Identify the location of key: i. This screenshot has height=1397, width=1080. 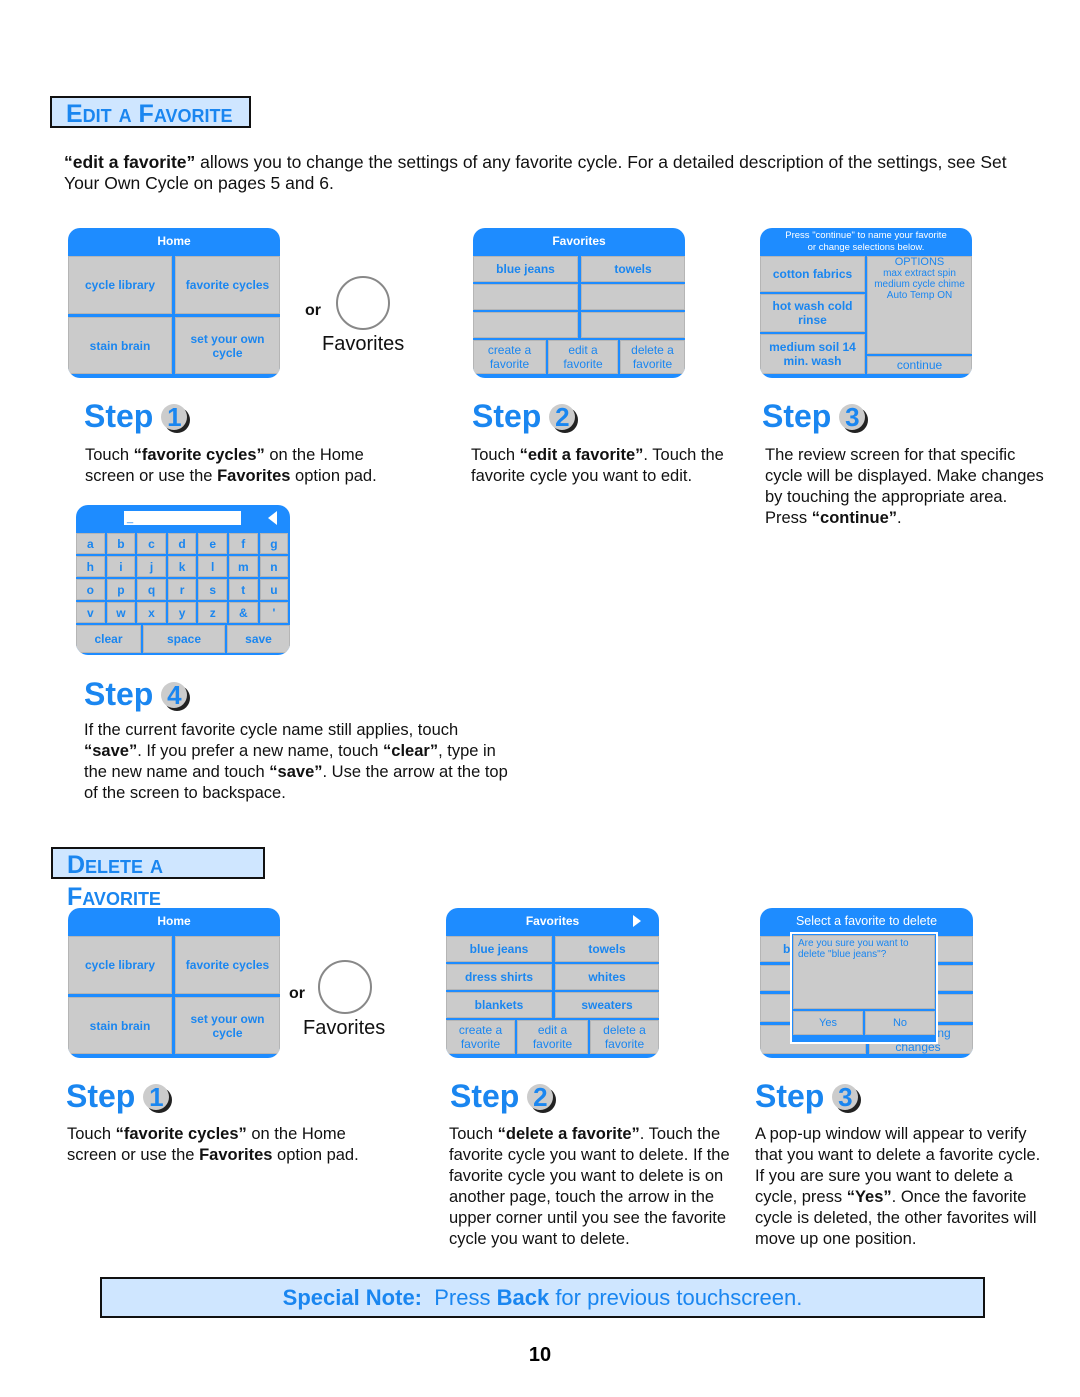
(121, 566).